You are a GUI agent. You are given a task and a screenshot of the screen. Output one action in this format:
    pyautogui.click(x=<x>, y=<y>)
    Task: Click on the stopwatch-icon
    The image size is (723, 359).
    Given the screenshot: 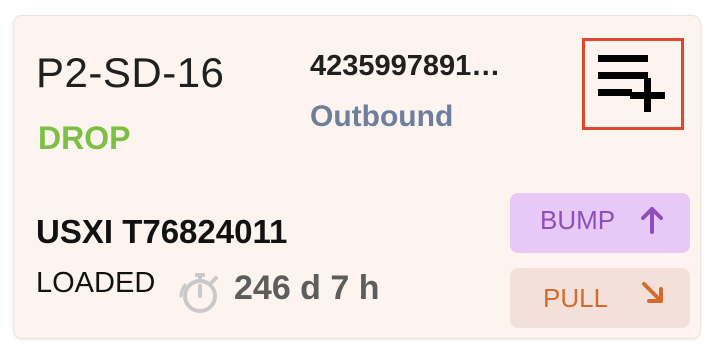 What is the action you would take?
    pyautogui.click(x=198, y=293)
    